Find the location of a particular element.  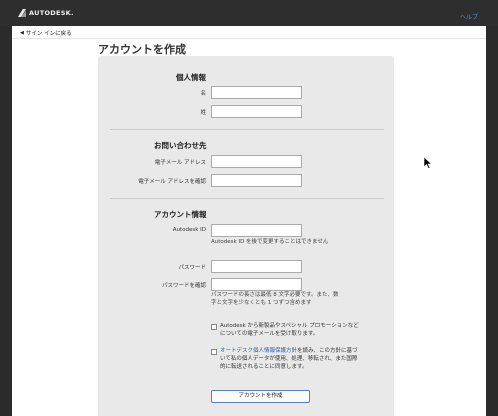

autodesk-id-hint: Autodesk ID を後で変更することはできません is located at coordinates (270, 242).